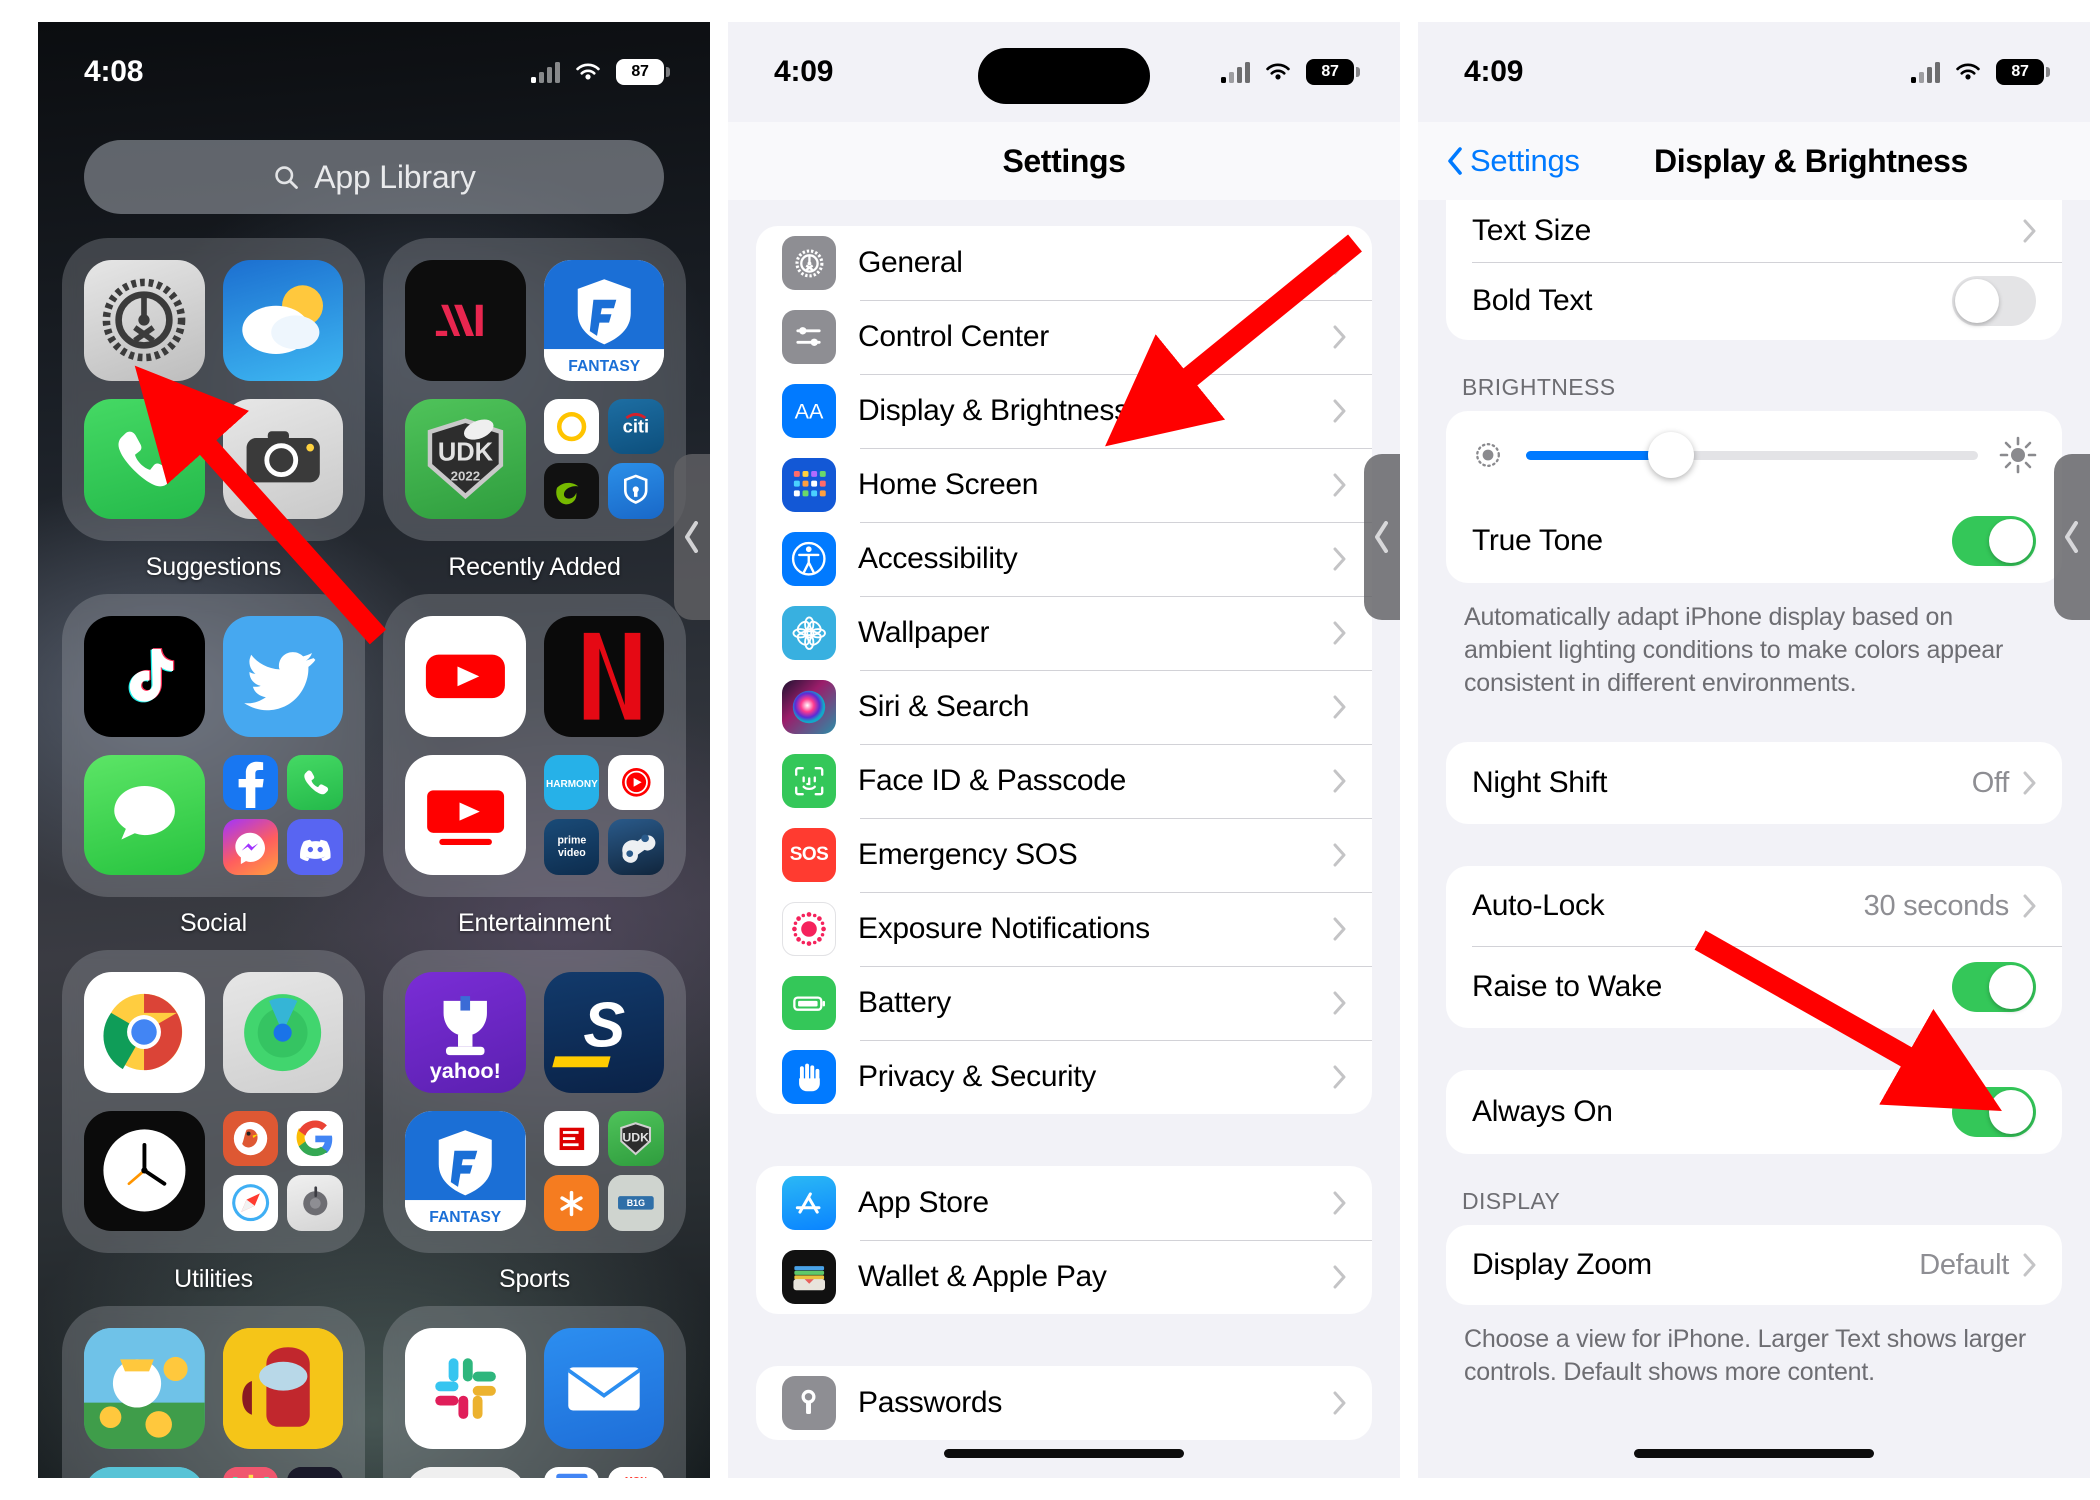 The image size is (2100, 1500). I want to click on chrome-app-icon, so click(144, 1032).